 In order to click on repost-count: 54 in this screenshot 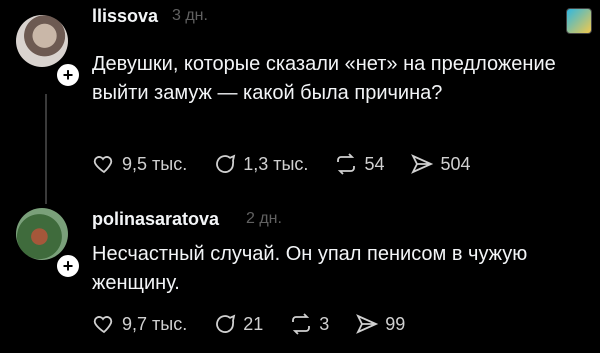, I will do `click(374, 163)`.